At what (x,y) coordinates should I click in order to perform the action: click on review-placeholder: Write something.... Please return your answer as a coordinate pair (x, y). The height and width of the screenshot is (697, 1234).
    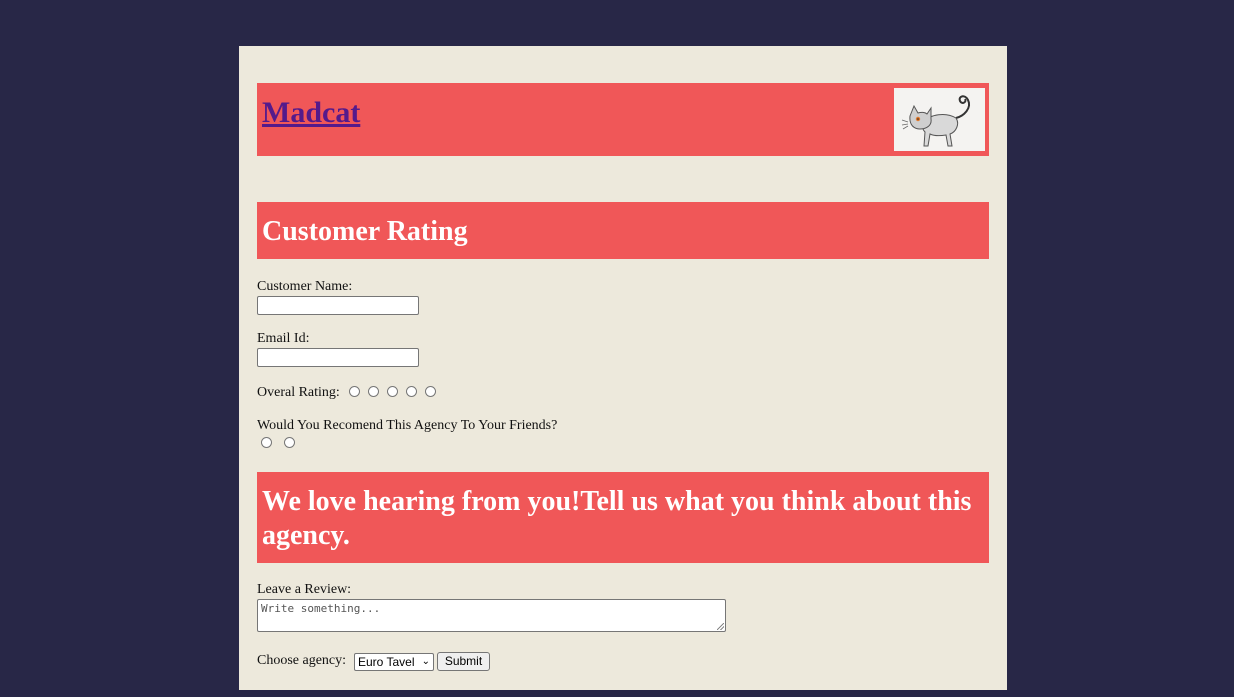
    Looking at the image, I should click on (321, 608).